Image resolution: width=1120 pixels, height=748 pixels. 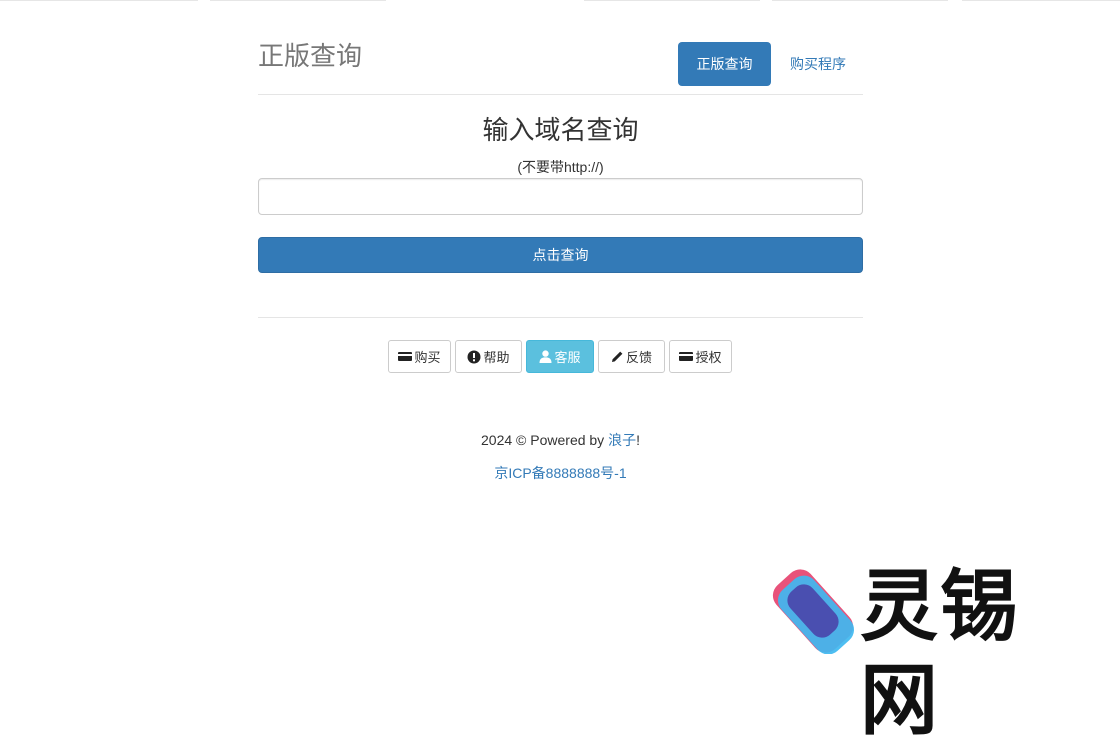 I want to click on watermark-logo: 灵锡网, so click(x=930, y=653).